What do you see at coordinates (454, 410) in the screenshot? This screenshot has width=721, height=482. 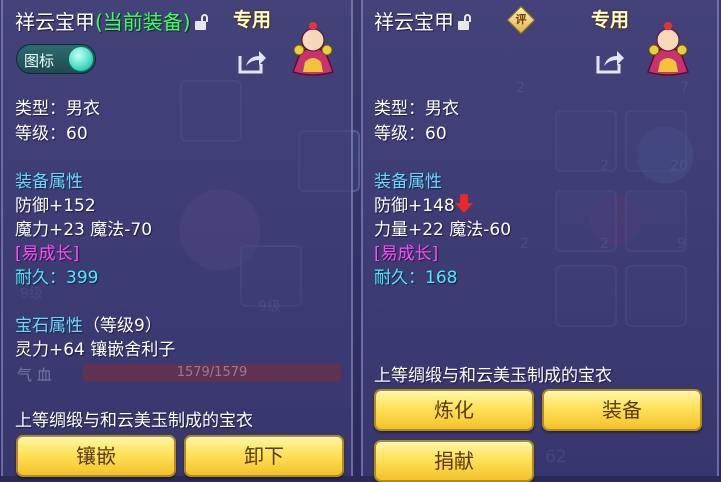 I see `refine-button: 炼化` at bounding box center [454, 410].